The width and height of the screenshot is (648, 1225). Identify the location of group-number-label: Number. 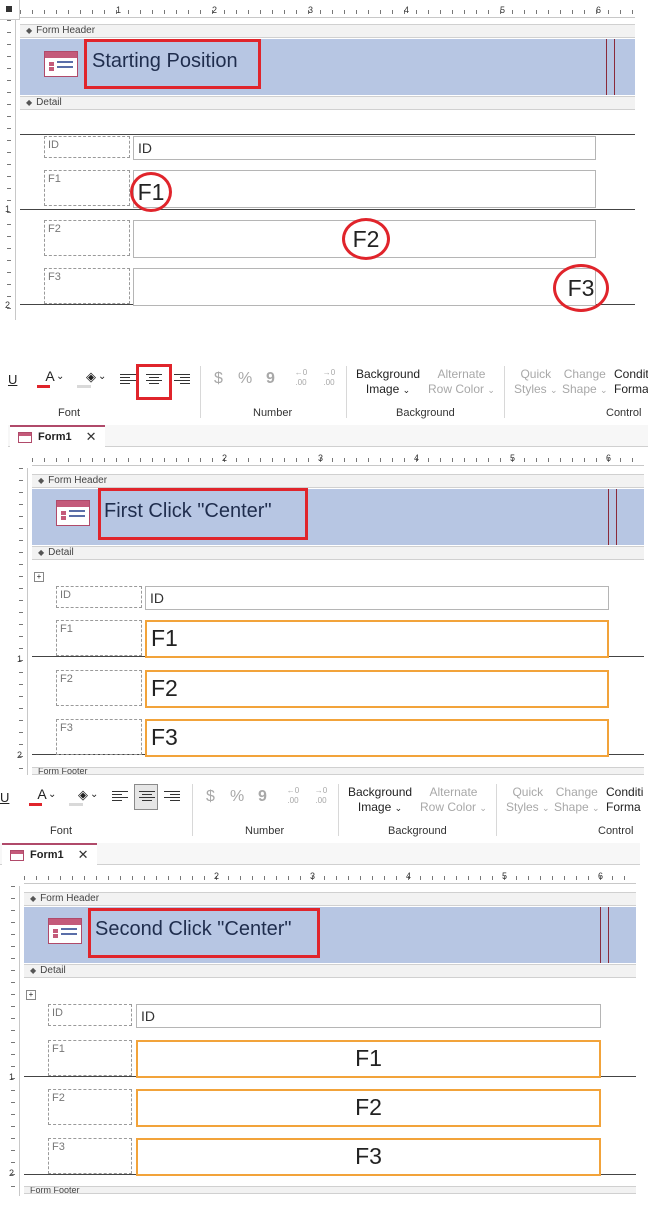
(273, 413).